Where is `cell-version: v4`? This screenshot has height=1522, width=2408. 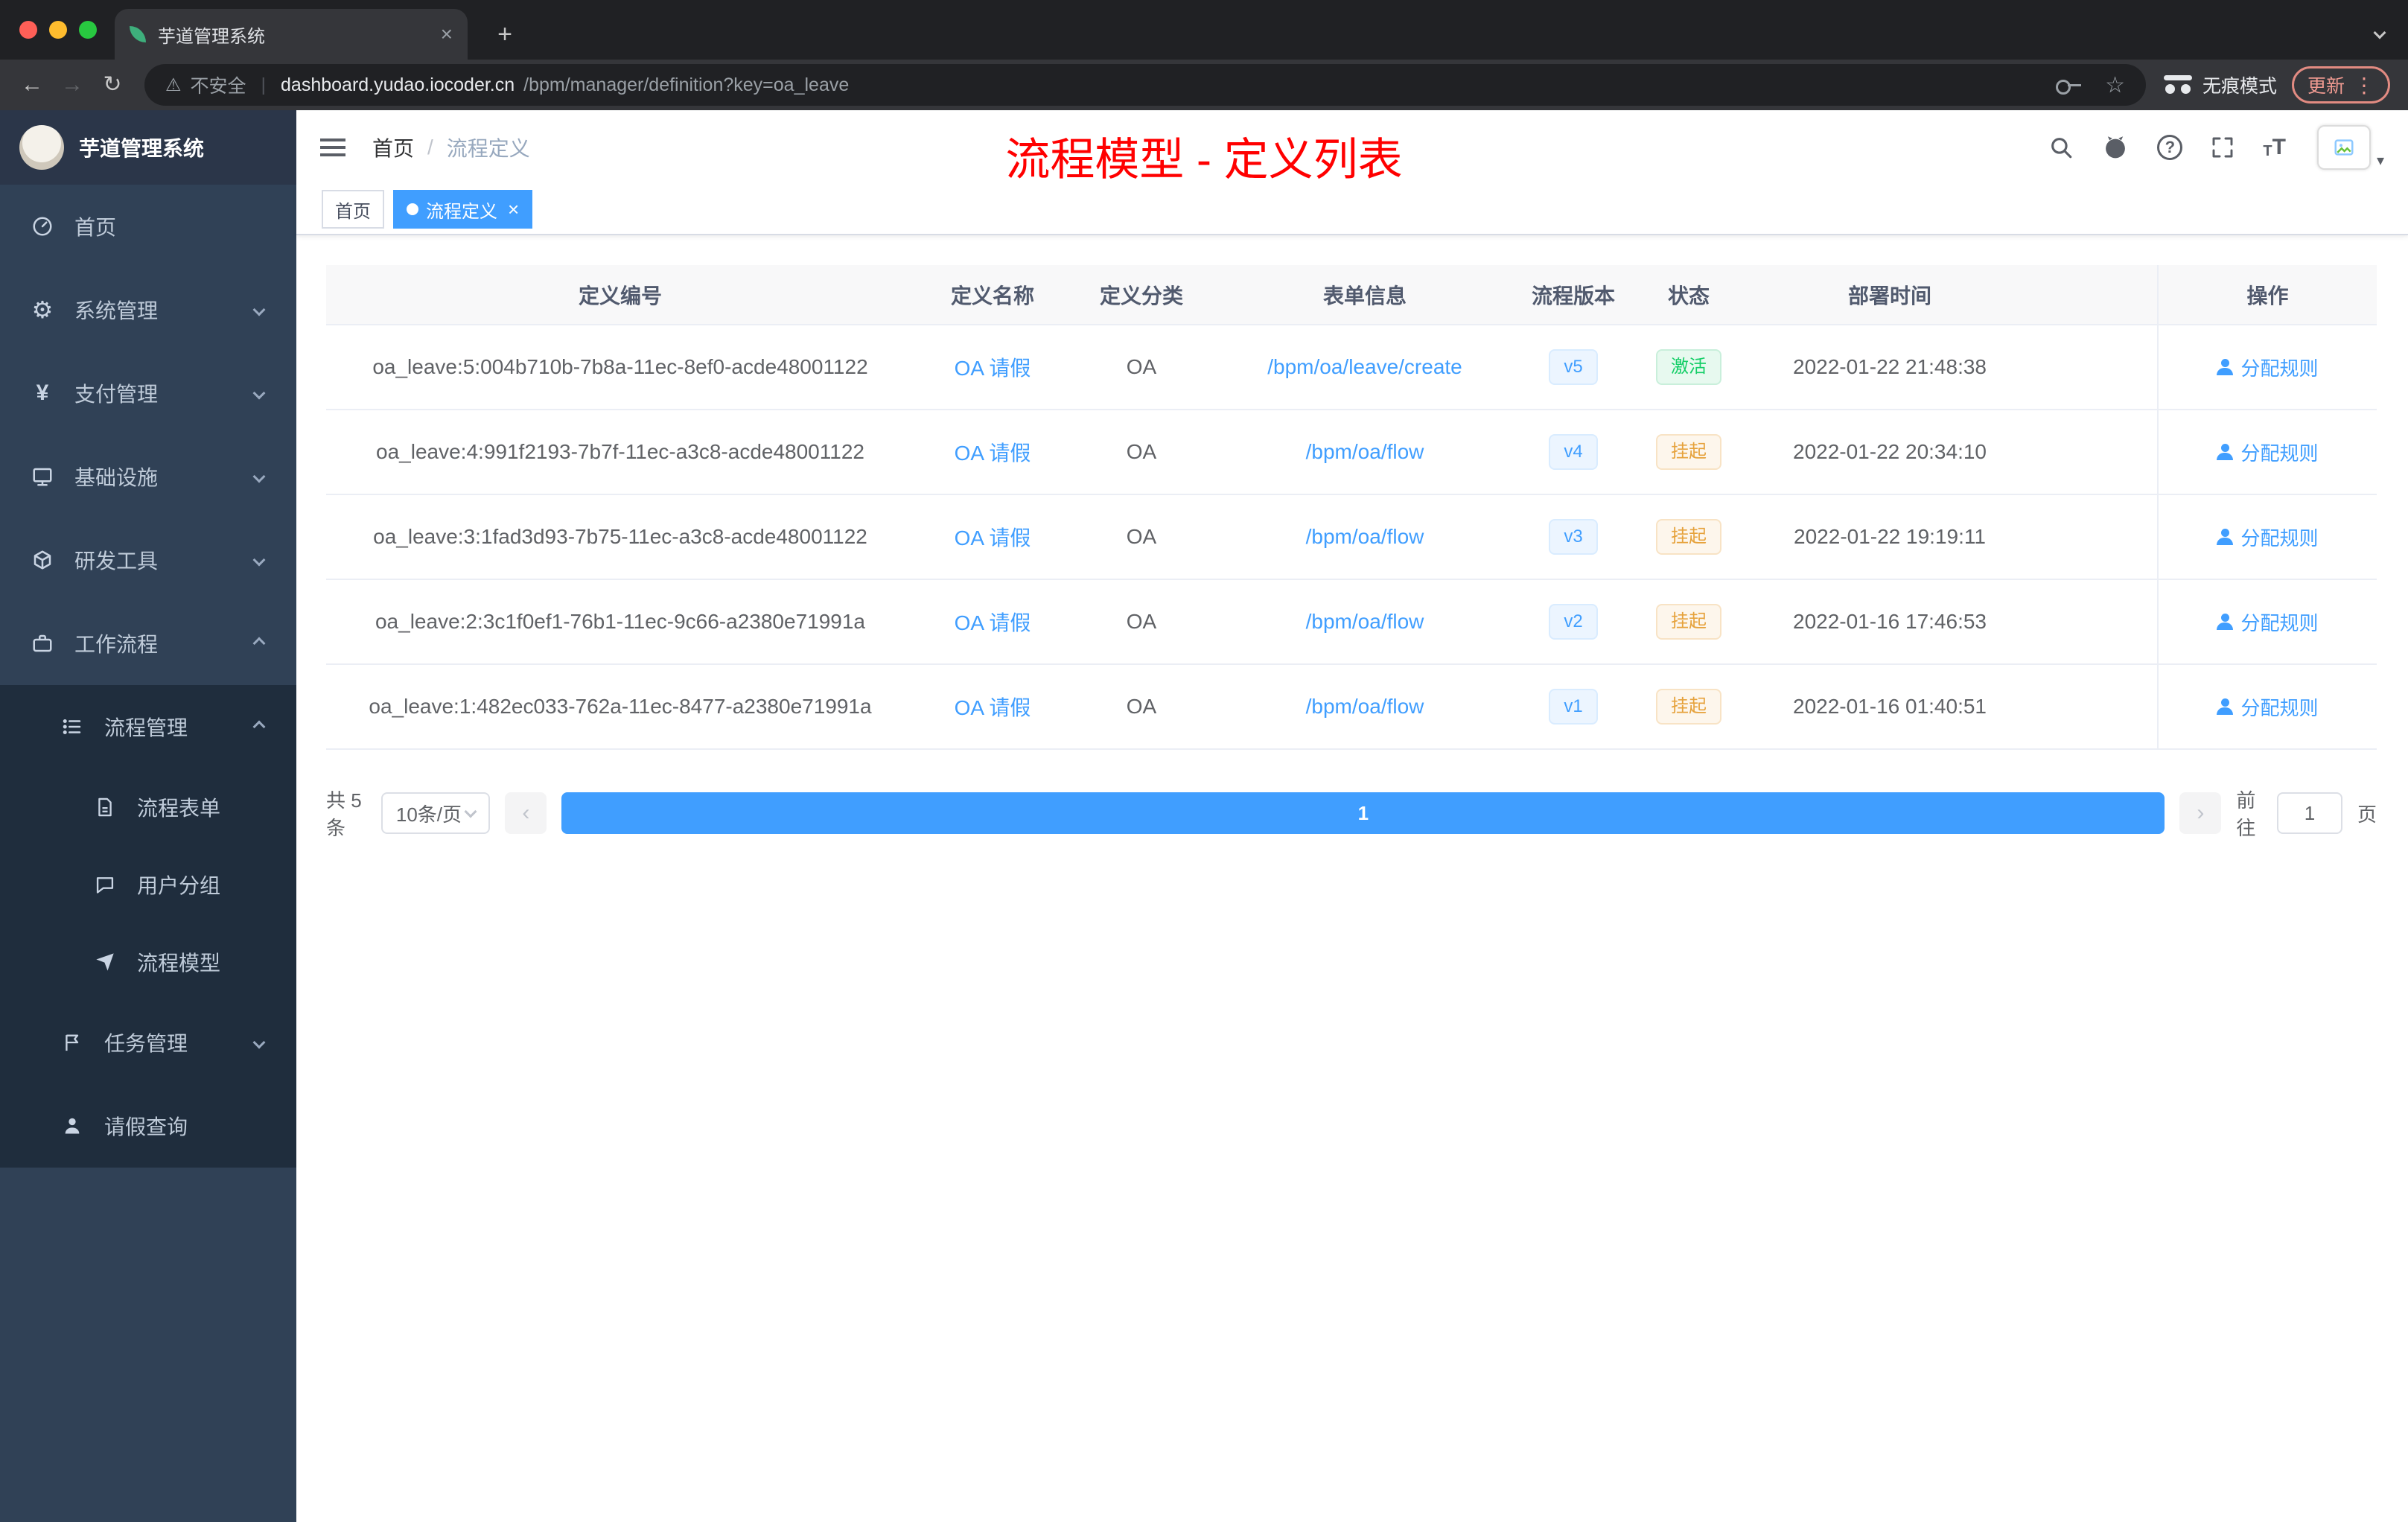 cell-version: v4 is located at coordinates (1573, 452).